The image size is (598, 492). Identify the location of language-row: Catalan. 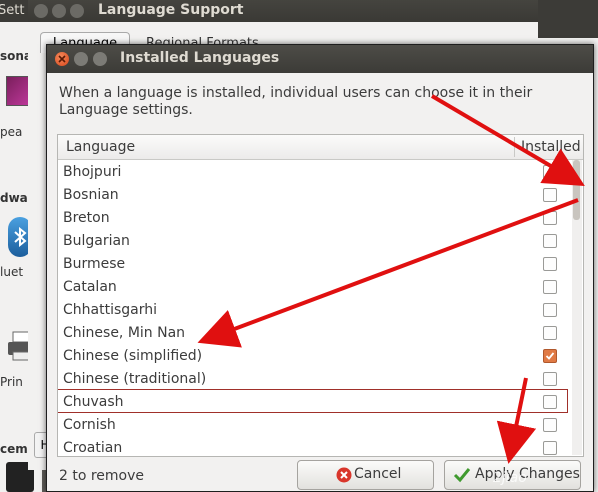
(314, 287).